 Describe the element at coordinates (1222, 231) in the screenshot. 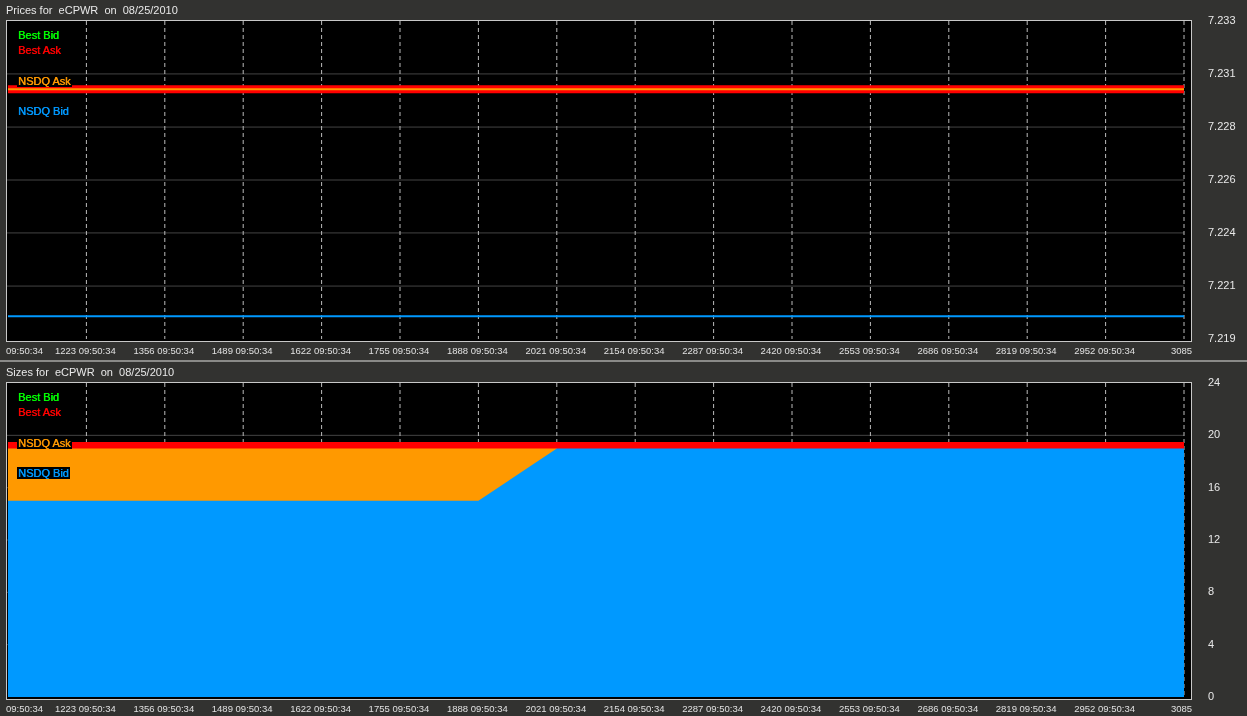

I see `y-axis-label: 7.224` at that location.